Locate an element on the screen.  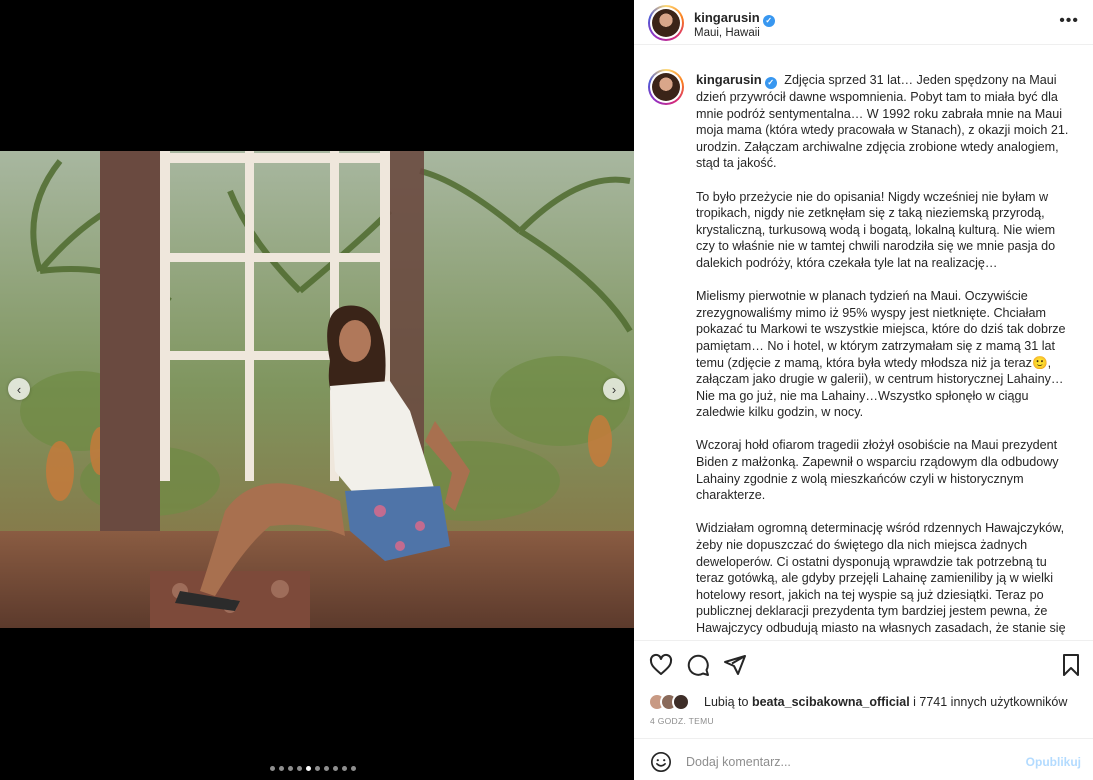
post-actions is located at coordinates (863, 665).